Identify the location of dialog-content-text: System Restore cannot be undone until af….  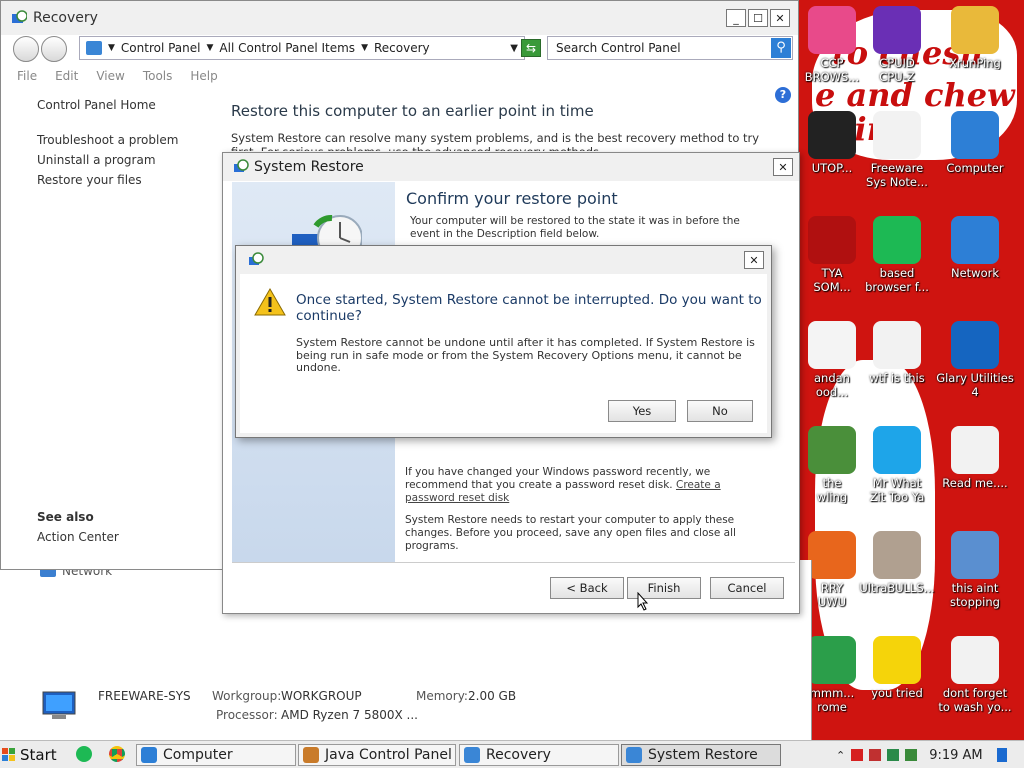
(525, 355).